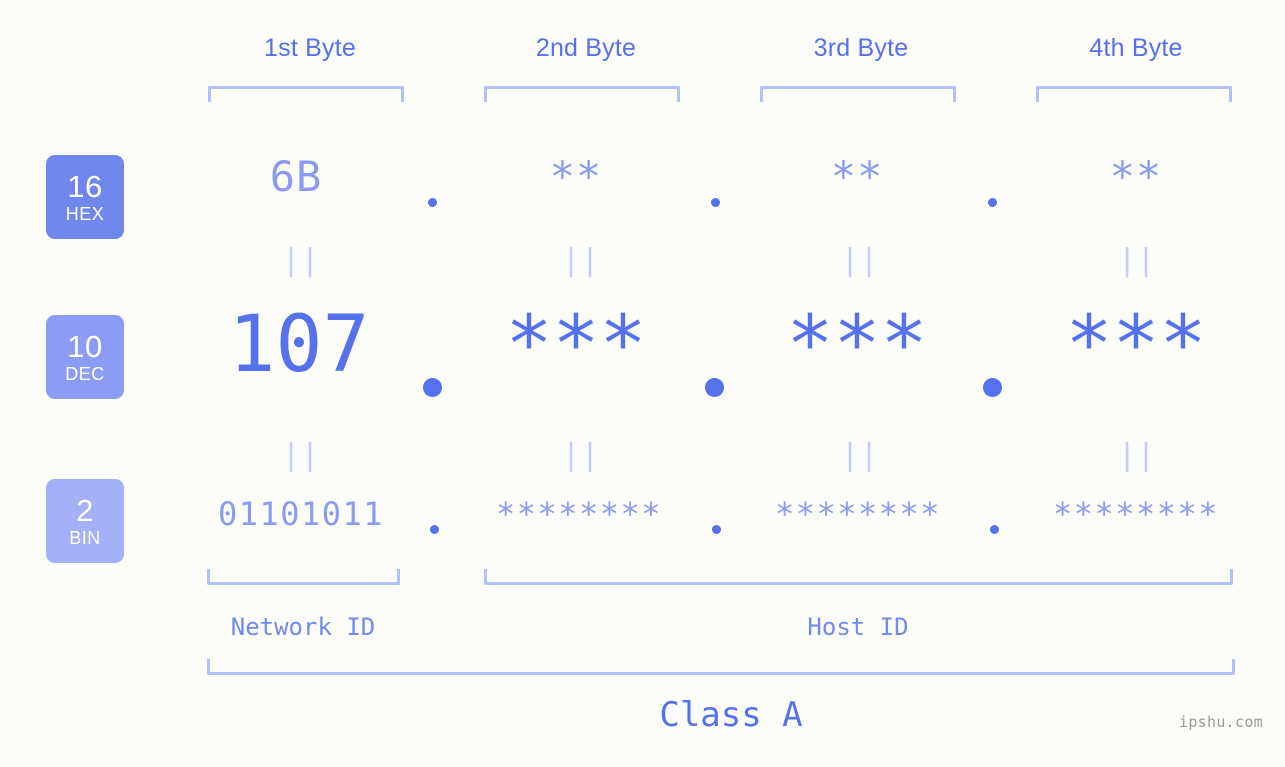 The width and height of the screenshot is (1285, 767). I want to click on radix-badge-bin: 2 BIN, so click(85, 521).